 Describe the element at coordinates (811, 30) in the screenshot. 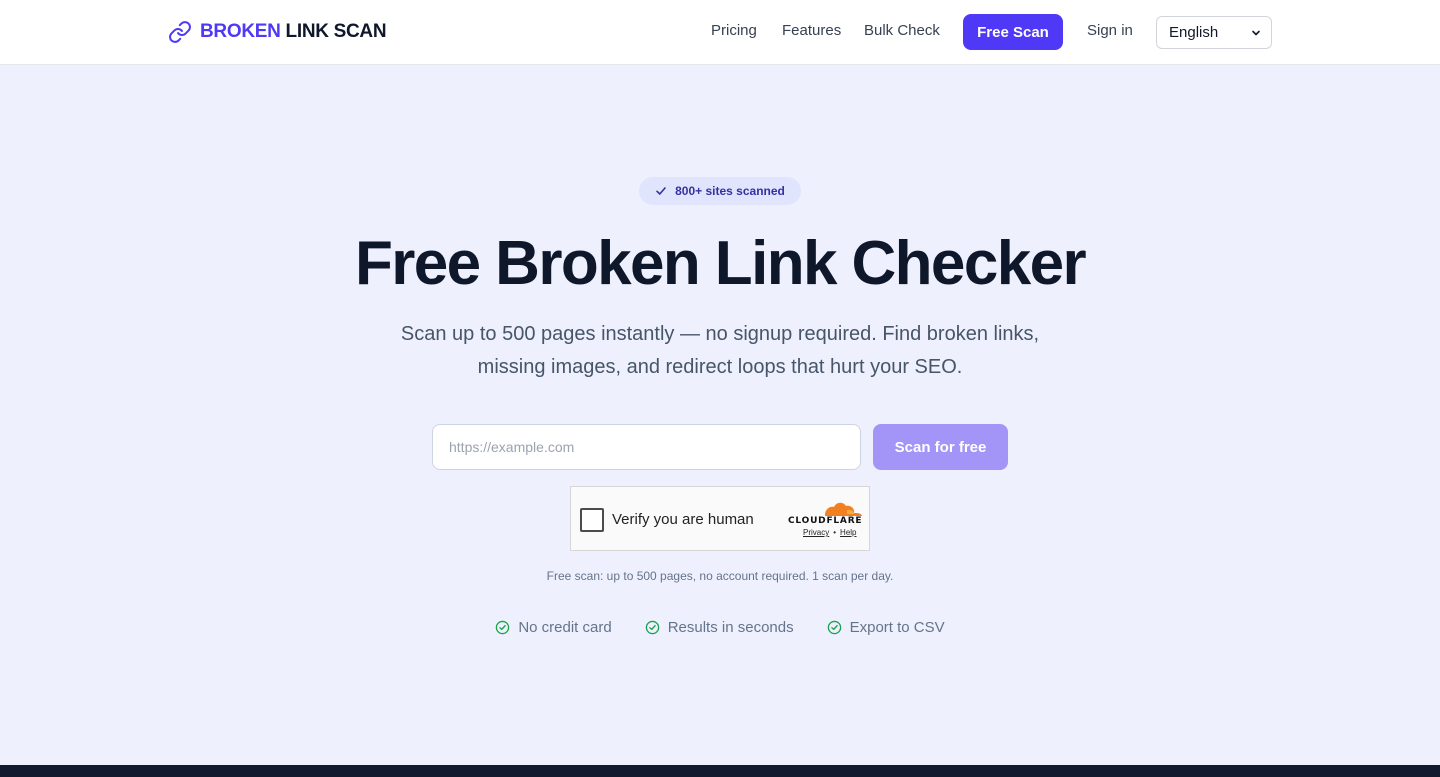

I see `nav-features: Features` at that location.